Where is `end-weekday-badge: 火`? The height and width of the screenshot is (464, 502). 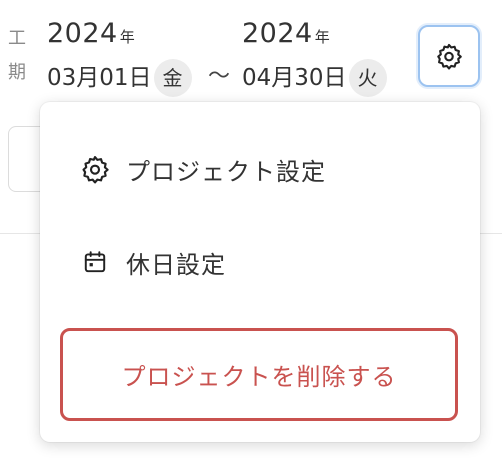
end-weekday-badge: 火 is located at coordinates (367, 78).